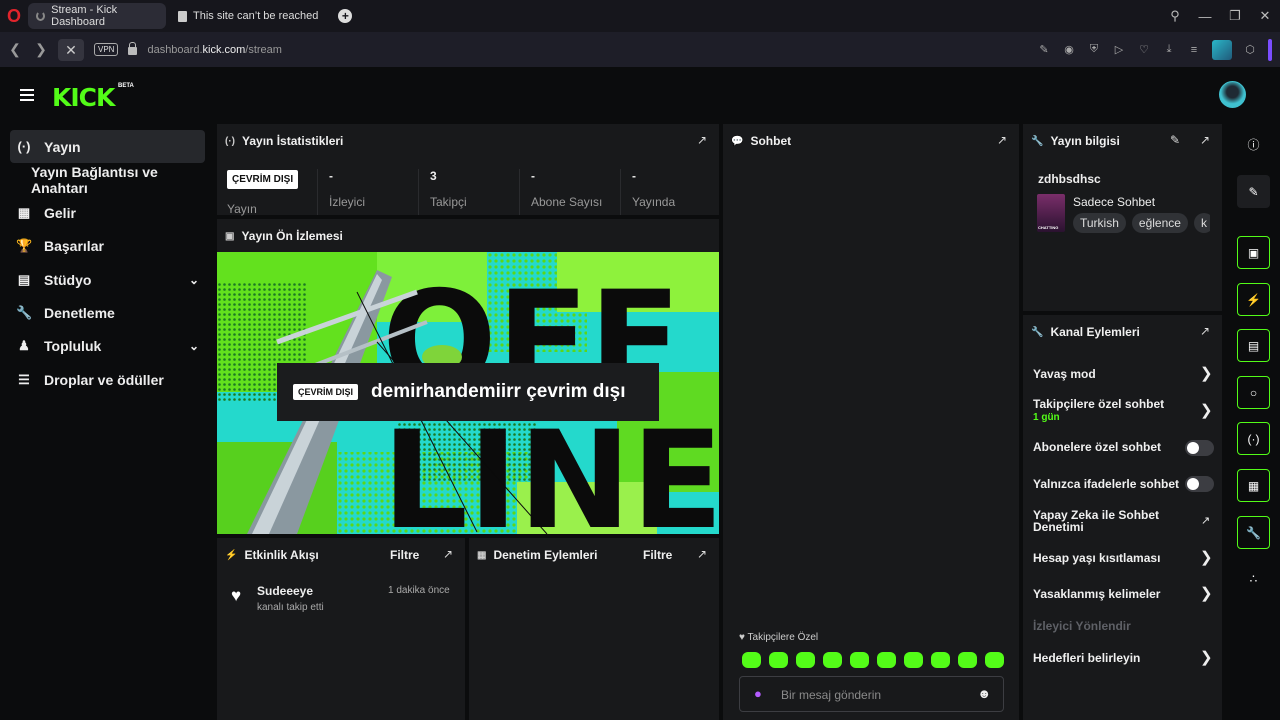  What do you see at coordinates (97, 16) in the screenshot?
I see `browser-tab-active: Stream - Kick Dashboard` at bounding box center [97, 16].